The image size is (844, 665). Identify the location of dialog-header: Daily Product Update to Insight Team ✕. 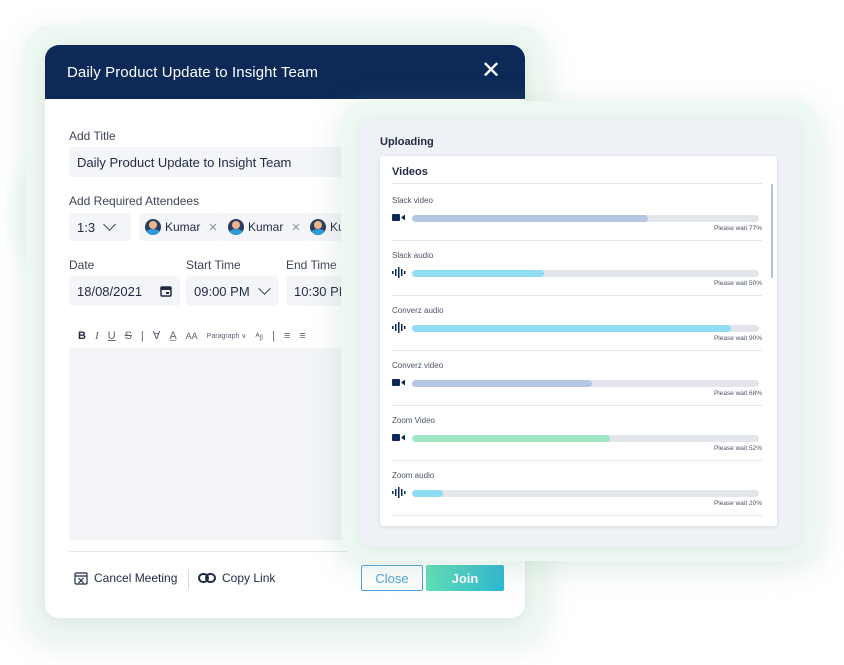
(285, 72).